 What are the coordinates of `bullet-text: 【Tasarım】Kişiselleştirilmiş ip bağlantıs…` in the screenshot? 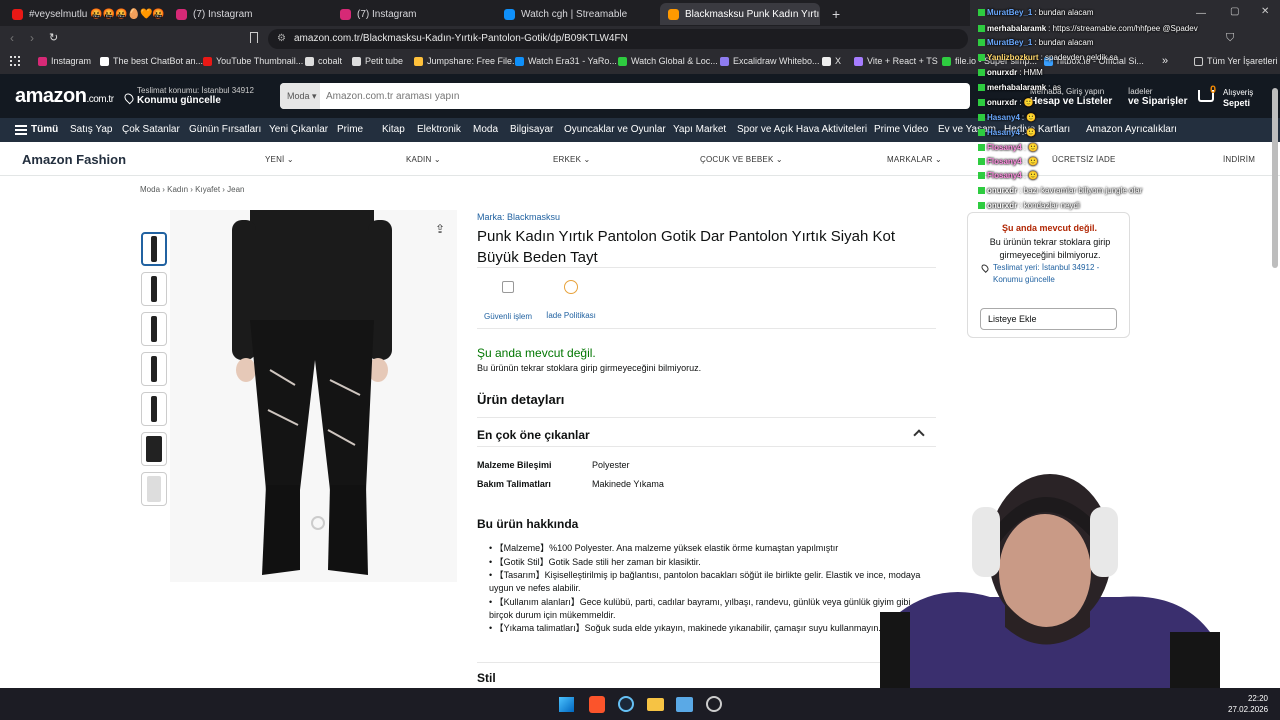 It's located at (705, 581).